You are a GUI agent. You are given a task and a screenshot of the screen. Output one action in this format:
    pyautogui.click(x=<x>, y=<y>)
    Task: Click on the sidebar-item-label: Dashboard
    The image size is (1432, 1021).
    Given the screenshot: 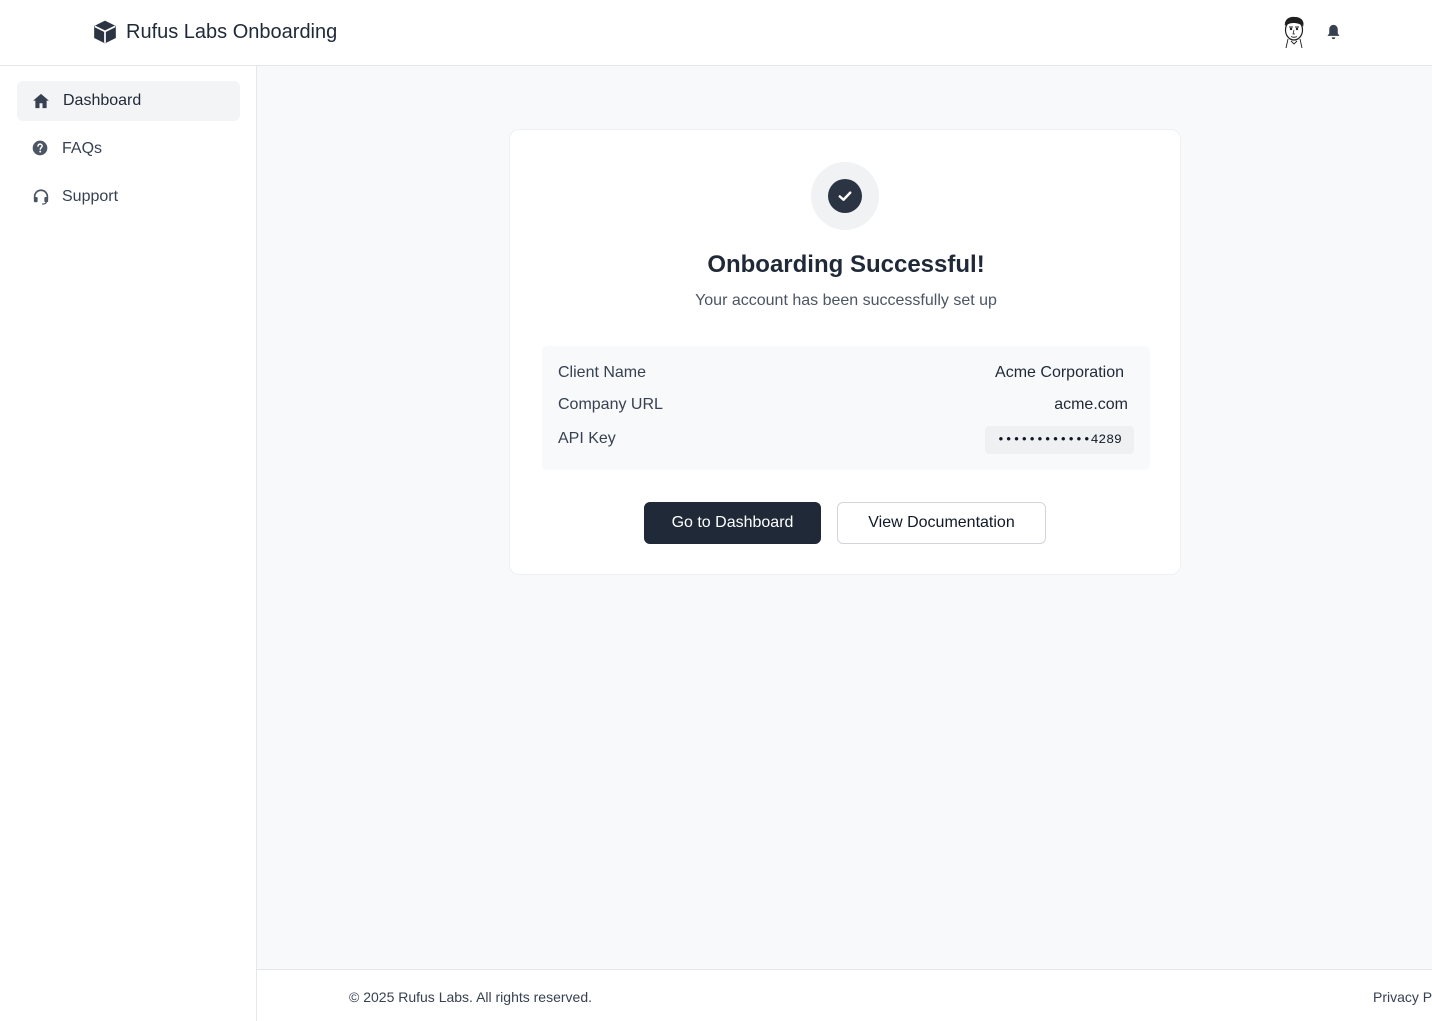 What is the action you would take?
    pyautogui.click(x=102, y=100)
    